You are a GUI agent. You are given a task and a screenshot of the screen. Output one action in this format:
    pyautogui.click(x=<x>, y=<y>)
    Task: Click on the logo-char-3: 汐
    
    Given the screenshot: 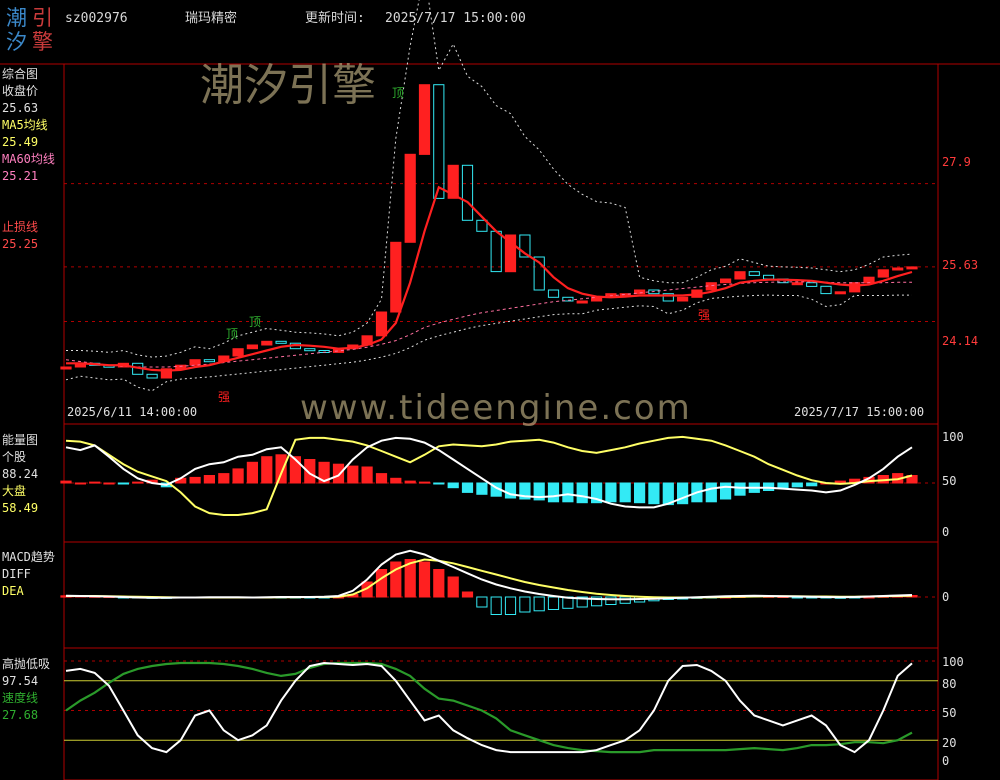 What is the action you would take?
    pyautogui.click(x=16, y=42)
    